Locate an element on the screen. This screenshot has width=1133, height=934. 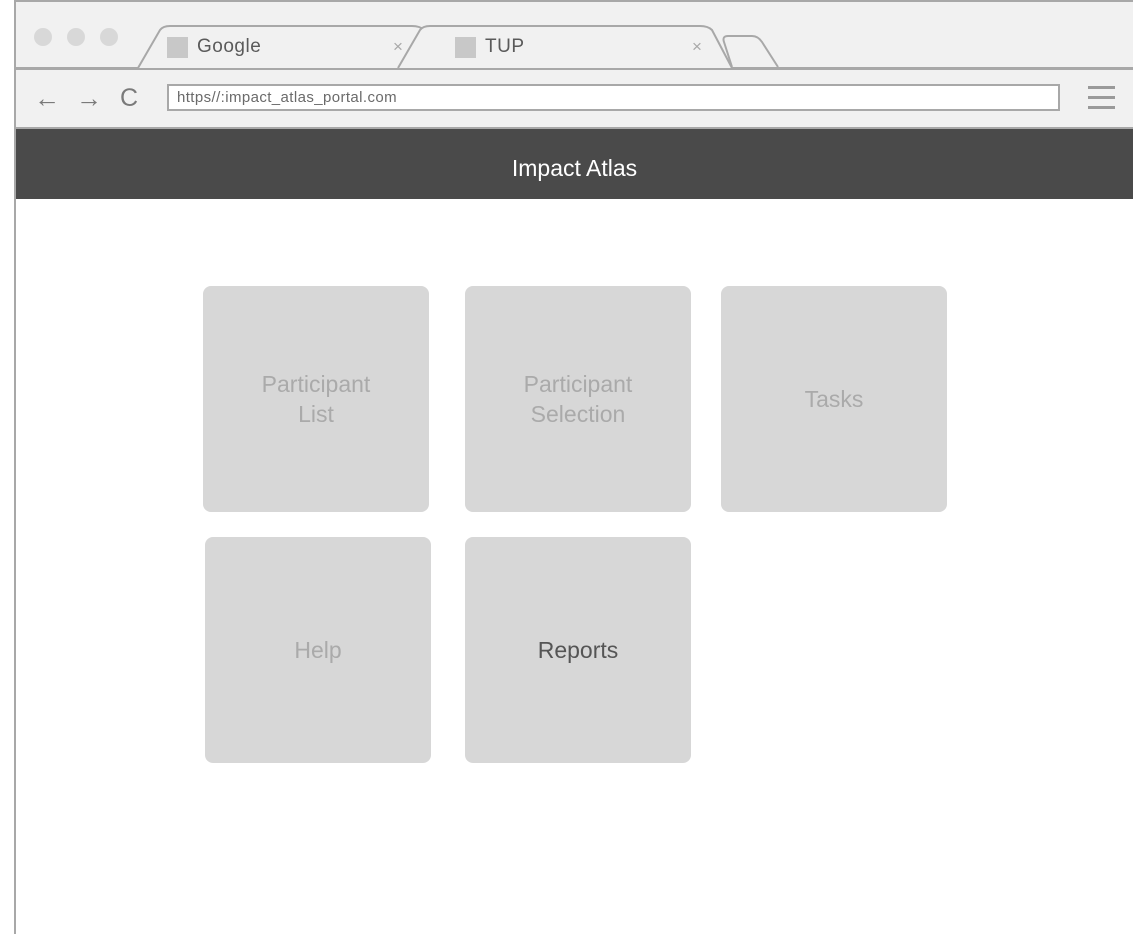
tile-reports: Reports is located at coordinates (578, 650).